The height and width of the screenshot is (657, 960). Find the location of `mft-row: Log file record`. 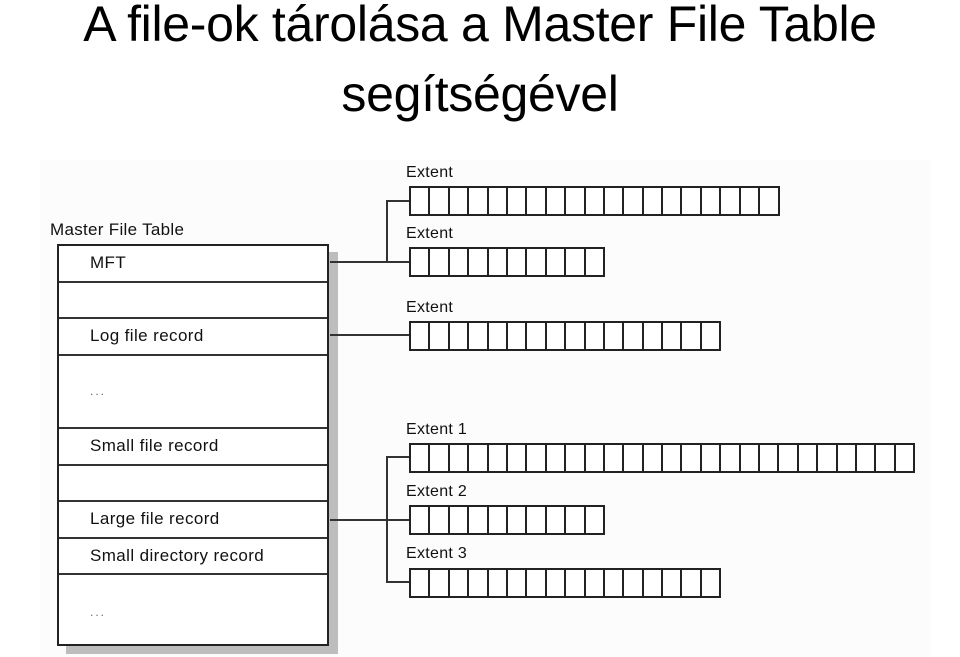

mft-row: Log file record is located at coordinates (193, 337).